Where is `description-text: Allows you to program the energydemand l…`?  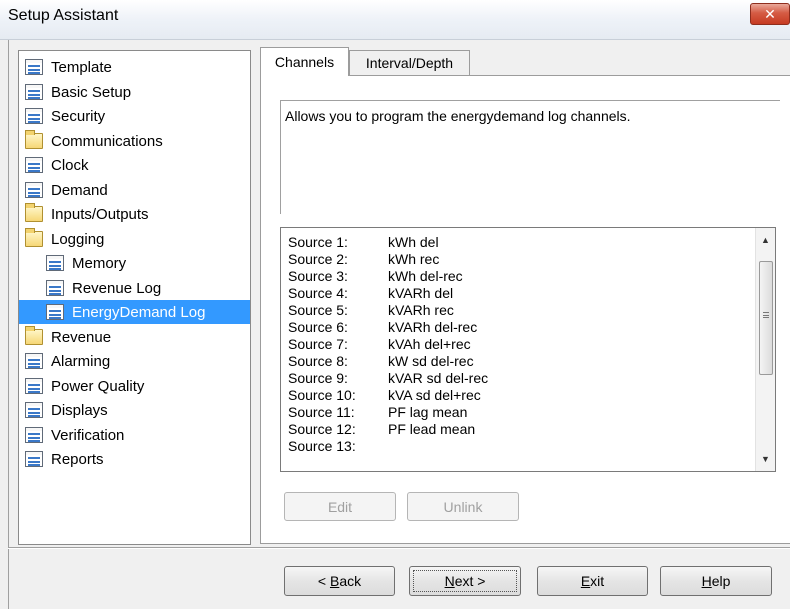
description-text: Allows you to program the energydemand l… is located at coordinates (458, 116).